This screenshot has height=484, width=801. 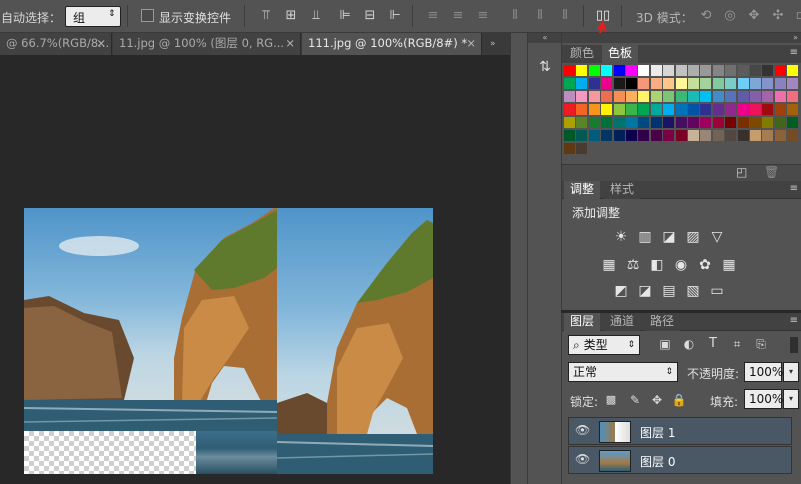 What do you see at coordinates (207, 44) in the screenshot?
I see `tab-document-2: 11.jpg @ 100% (图层 0, RG... ×` at bounding box center [207, 44].